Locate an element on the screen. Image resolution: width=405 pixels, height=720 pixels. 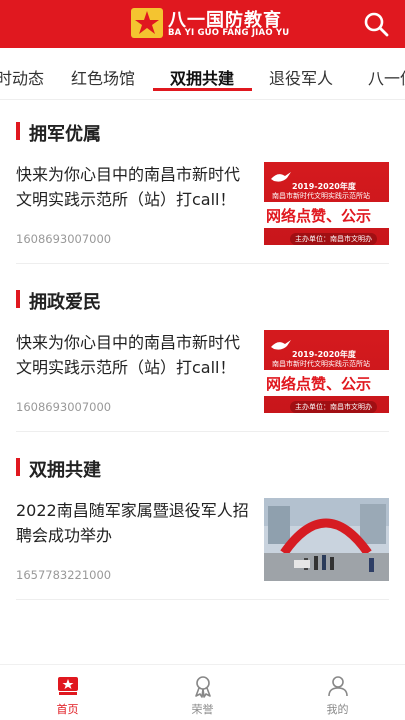
app-header: 八一国防教育 BA YI GUO FANG JIAO YU is located at coordinates (202, 24).